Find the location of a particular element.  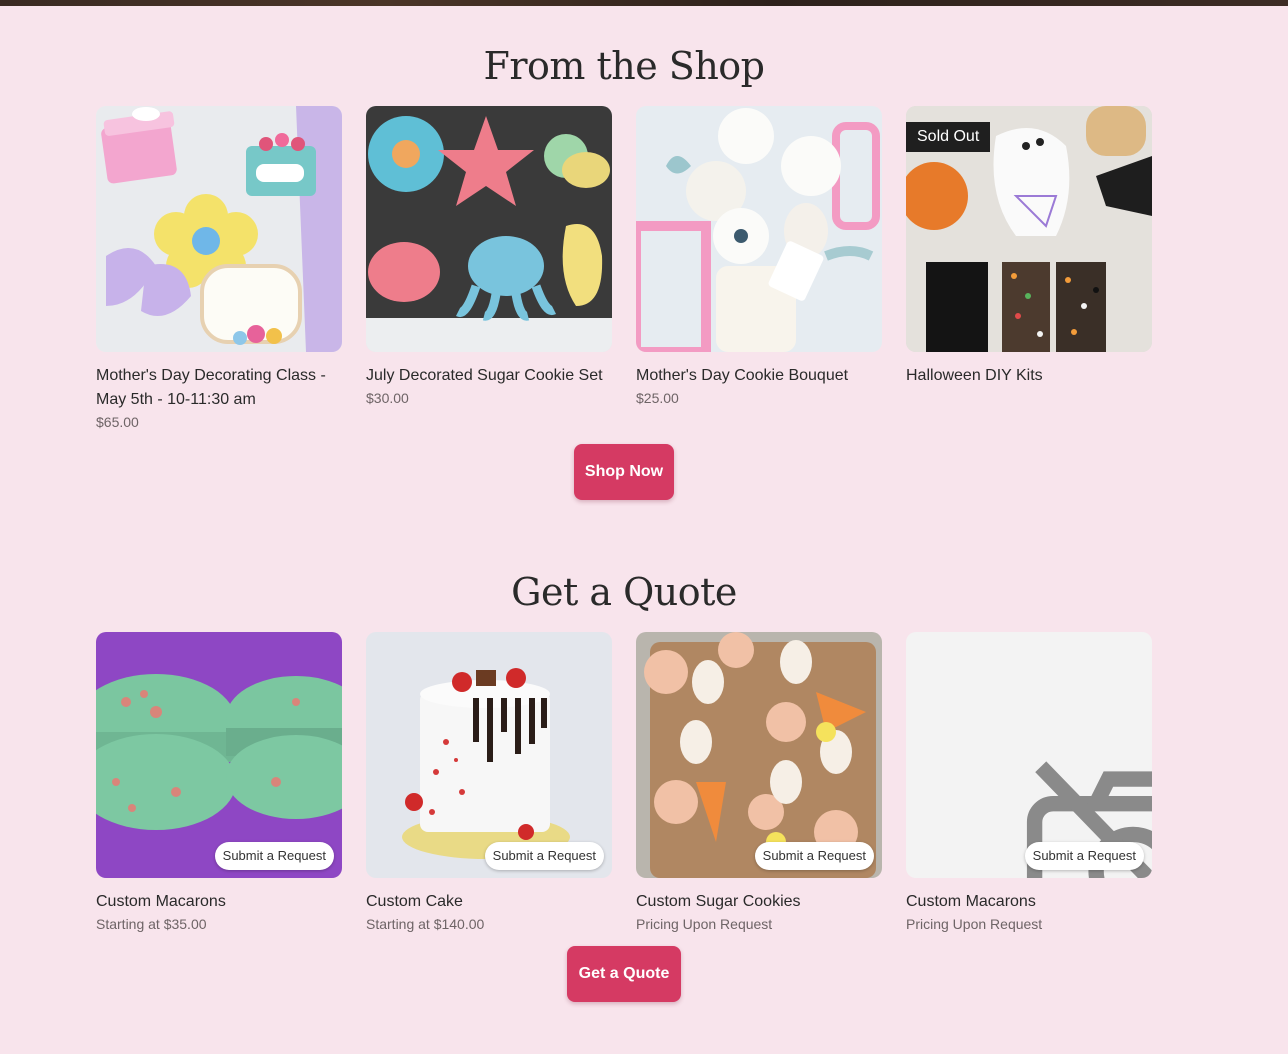

product-title: July Decorated Sugar Cookie Set is located at coordinates (489, 376).